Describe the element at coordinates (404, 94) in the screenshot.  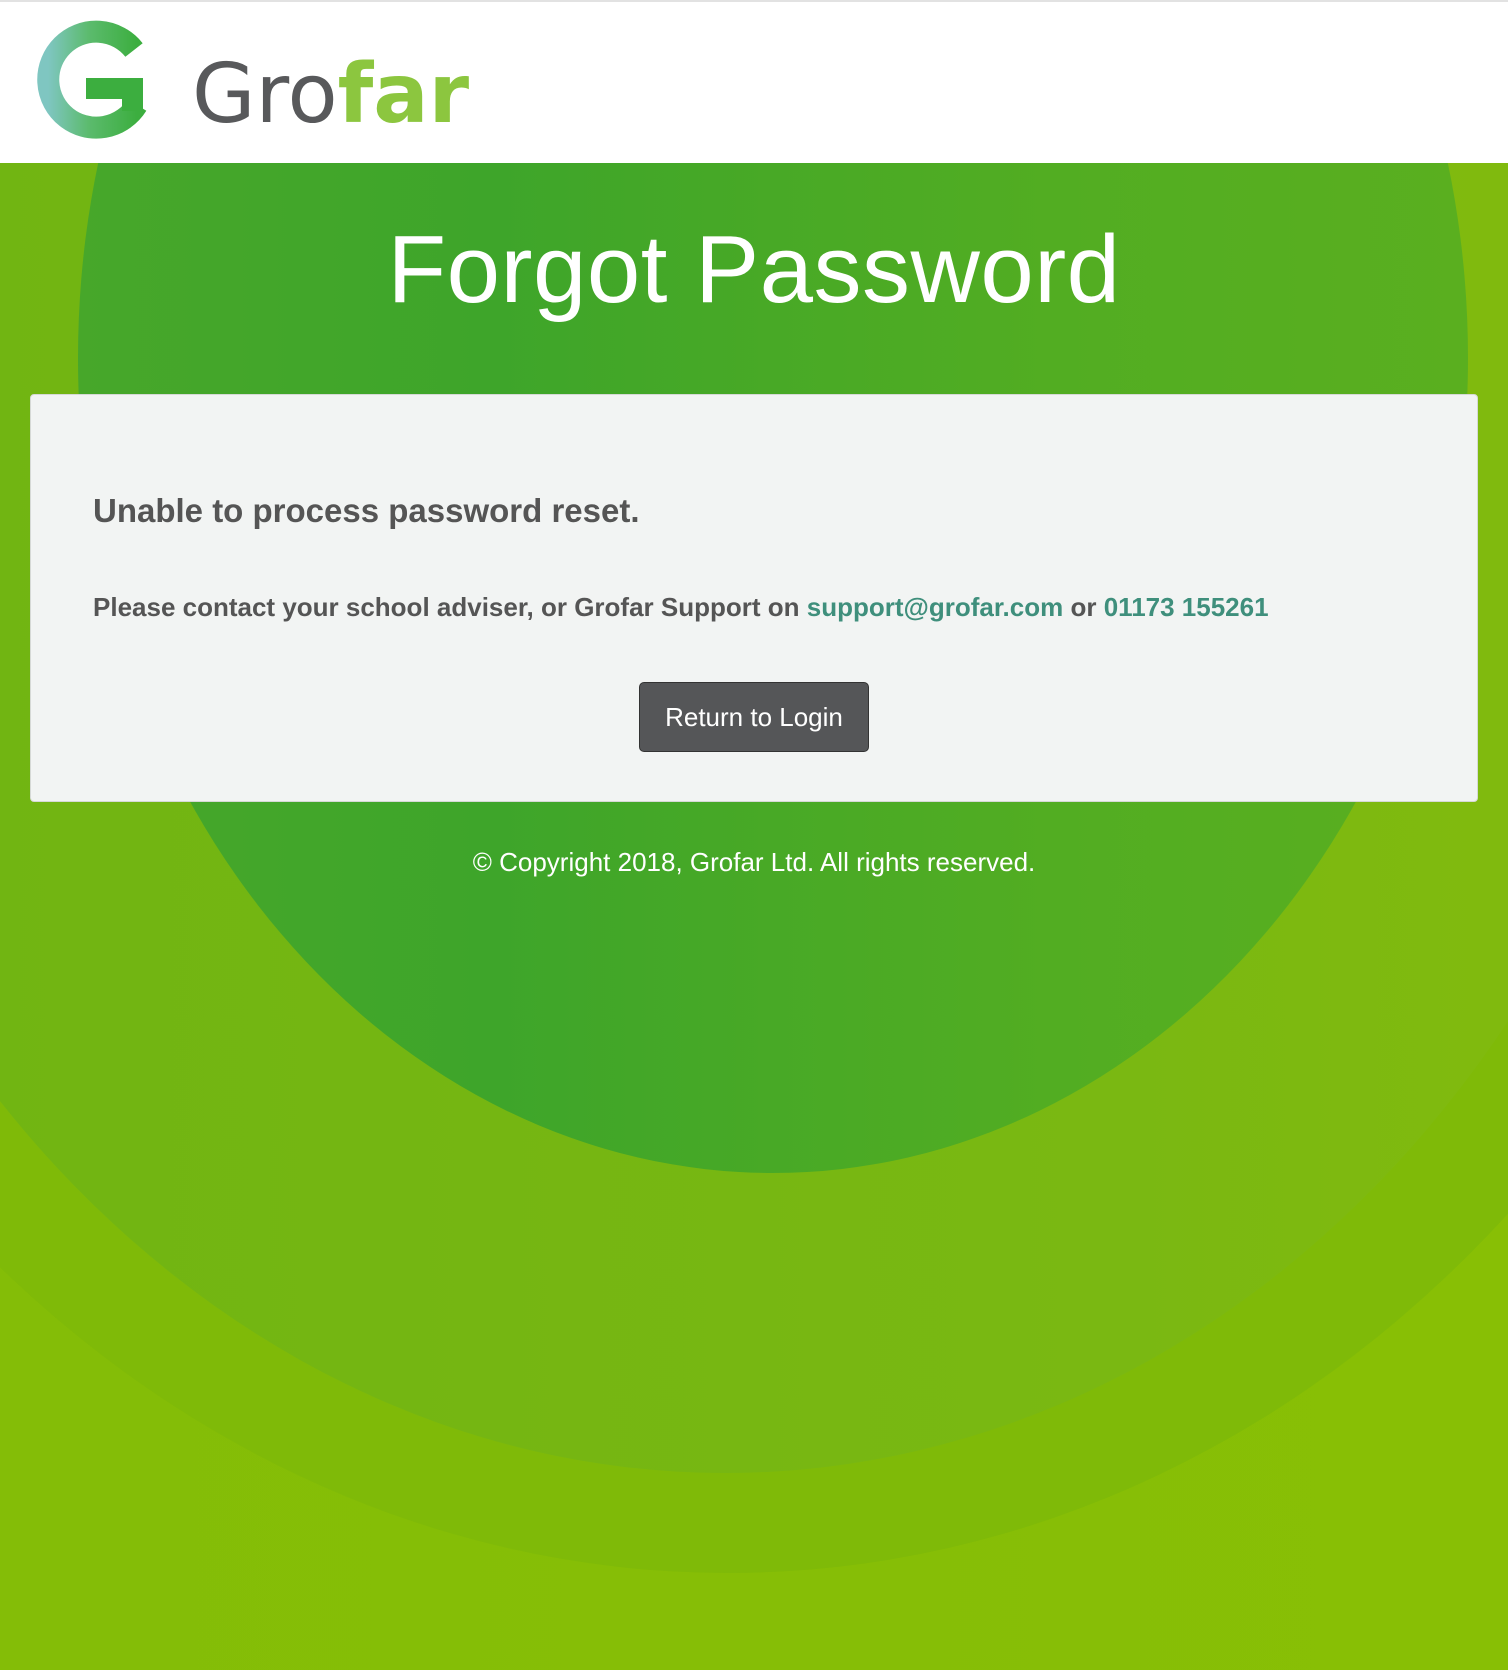
I see `logo-wordmark-far: far` at that location.